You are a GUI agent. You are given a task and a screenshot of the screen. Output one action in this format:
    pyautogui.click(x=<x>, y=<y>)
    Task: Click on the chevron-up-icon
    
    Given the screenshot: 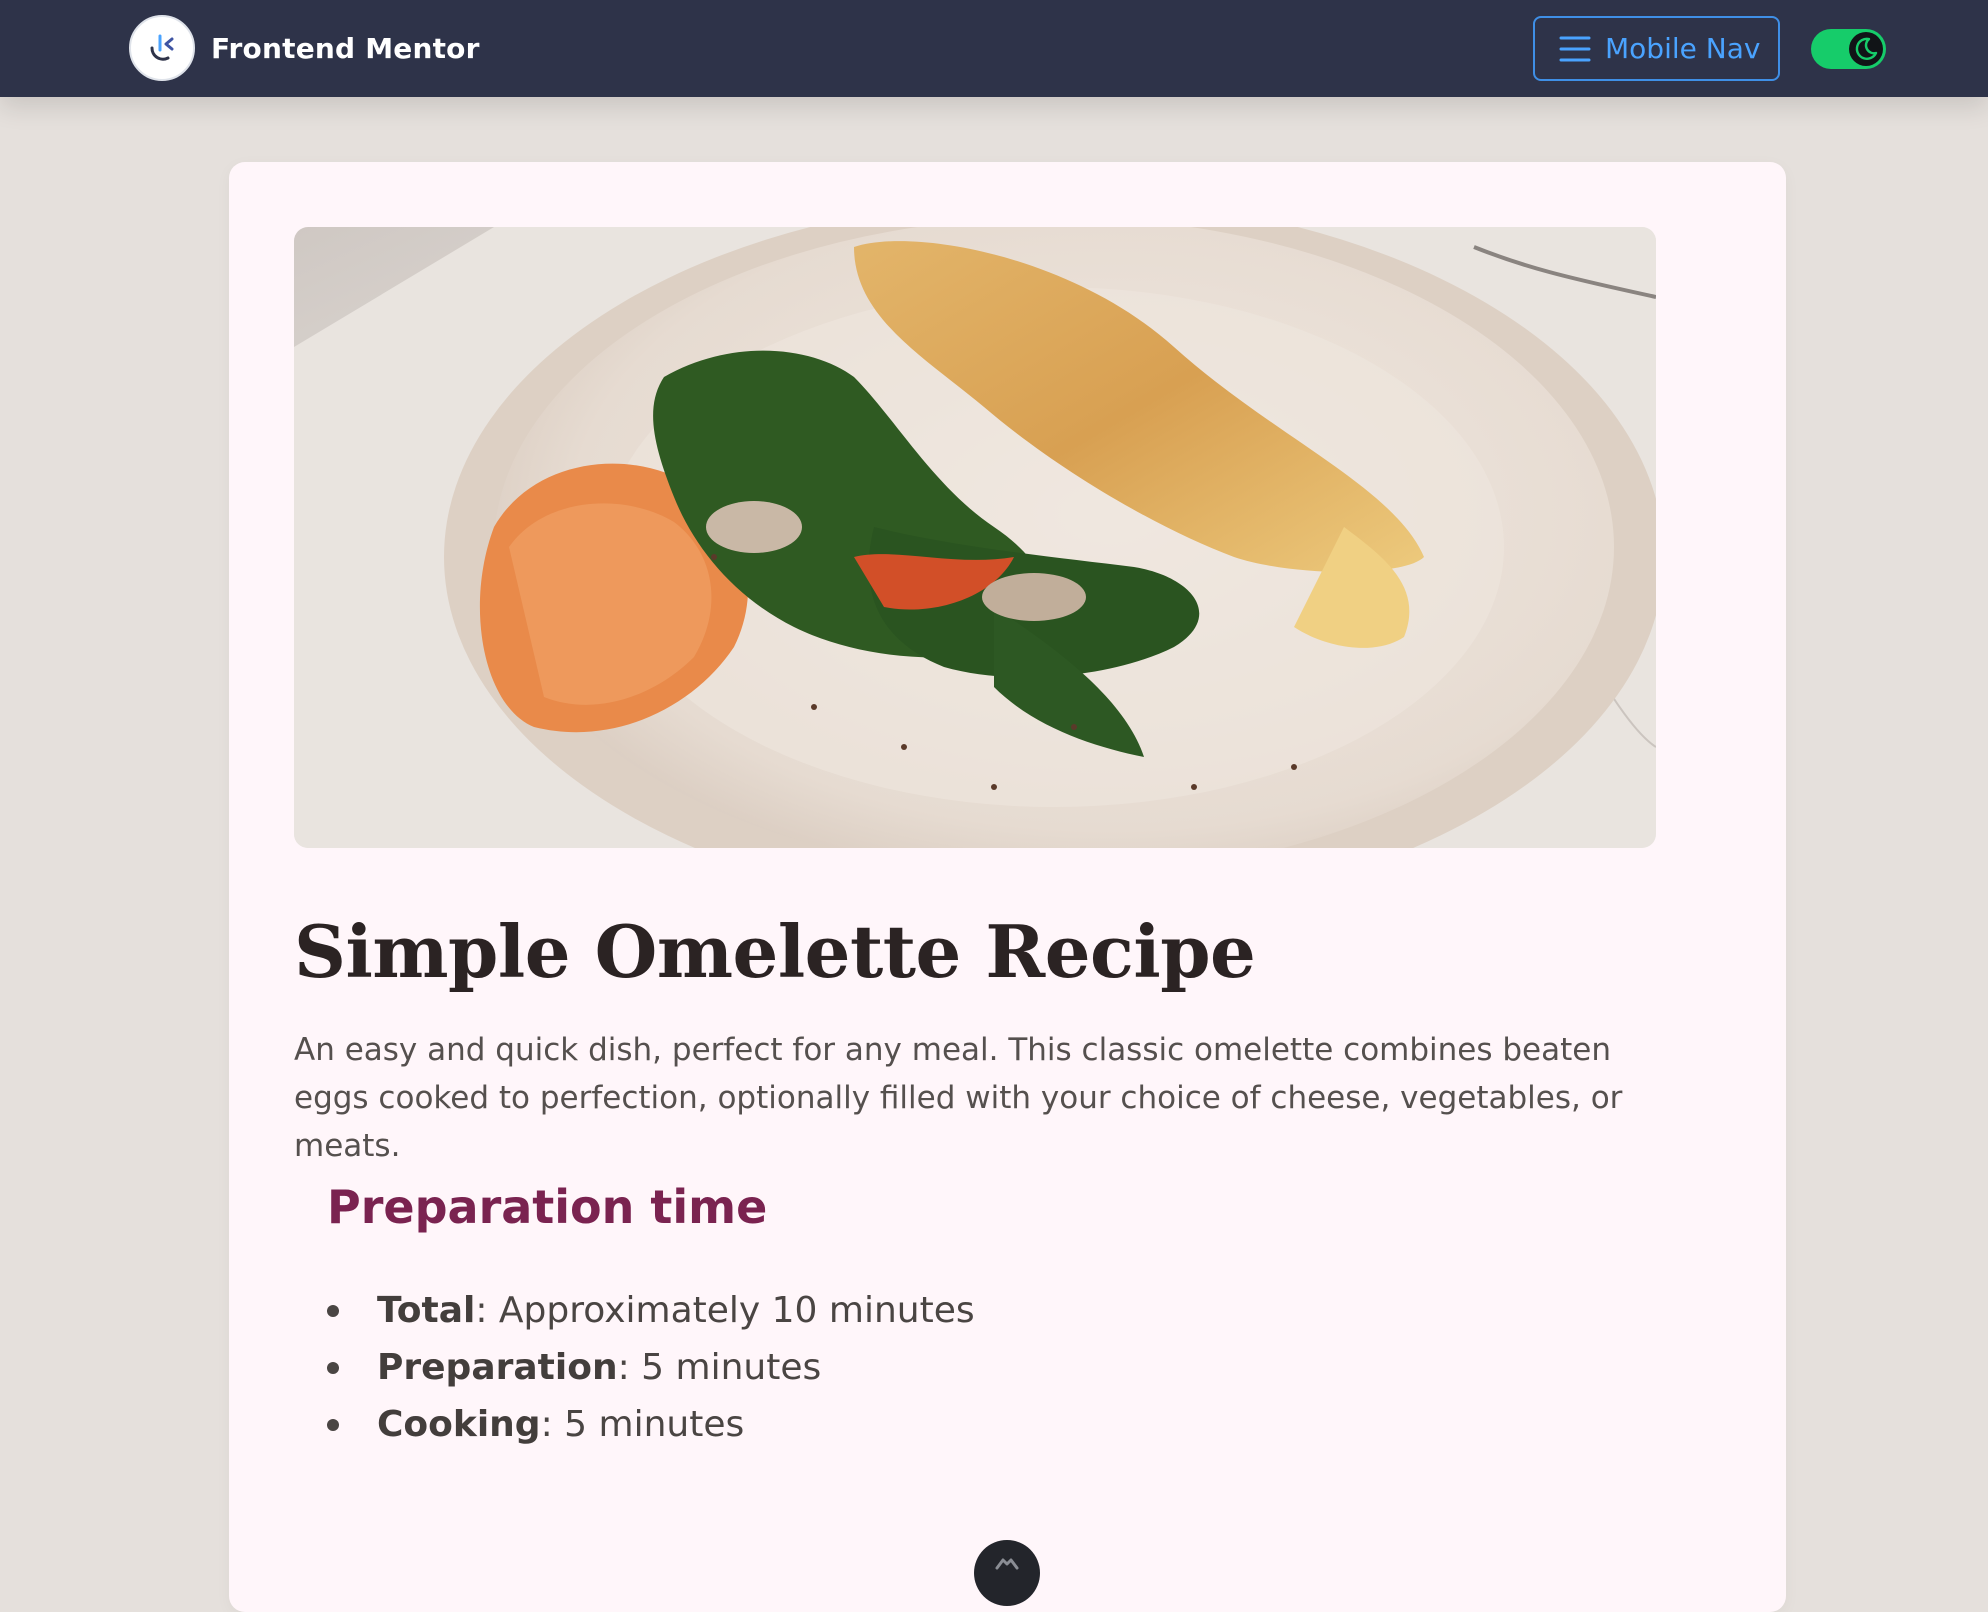 What is the action you would take?
    pyautogui.click(x=1007, y=1564)
    